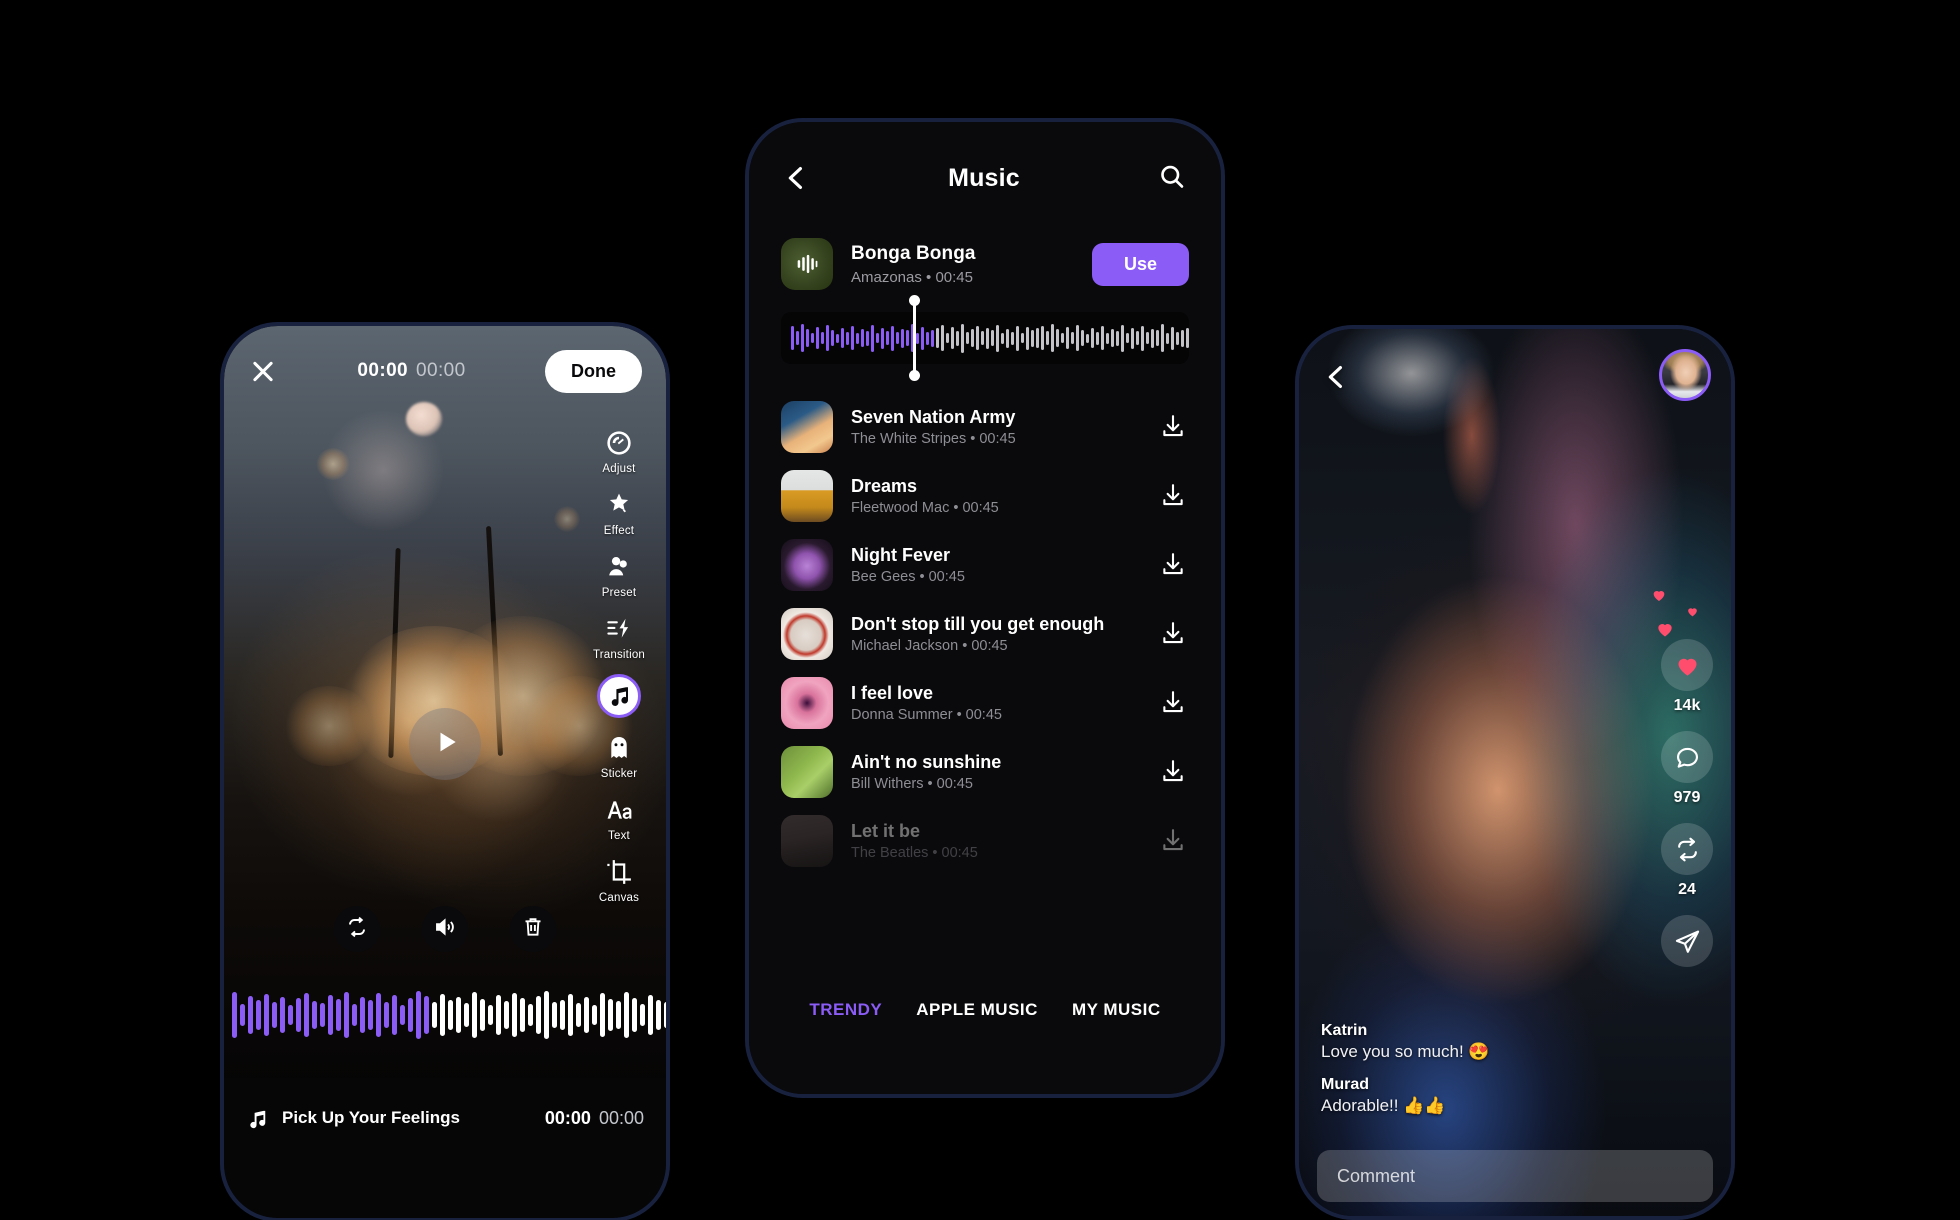  What do you see at coordinates (1173, 178) in the screenshot?
I see `search-icon` at bounding box center [1173, 178].